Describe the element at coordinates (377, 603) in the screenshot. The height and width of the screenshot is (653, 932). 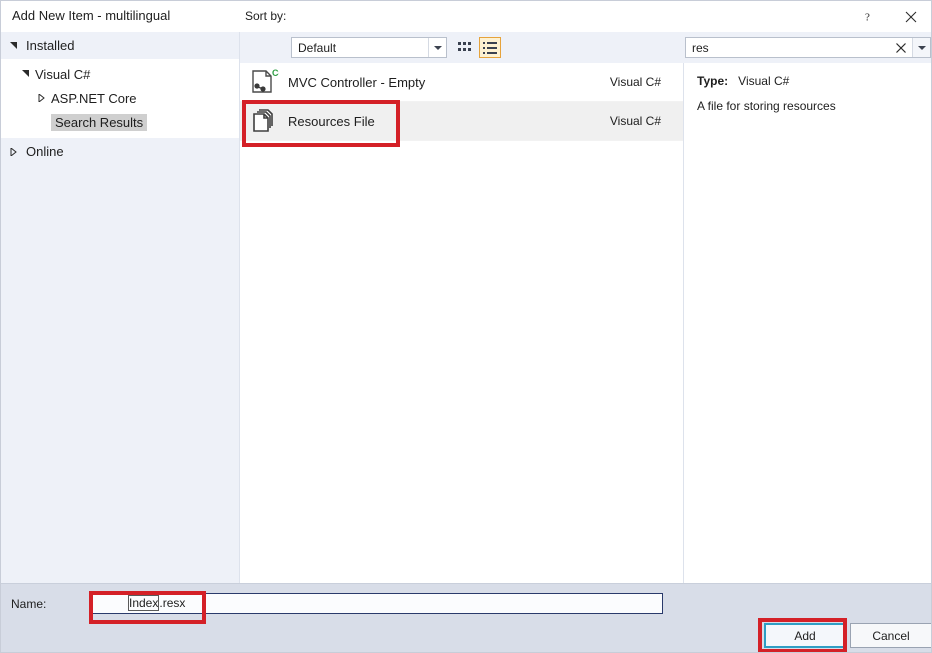
I see `name-input: Index.resx` at that location.